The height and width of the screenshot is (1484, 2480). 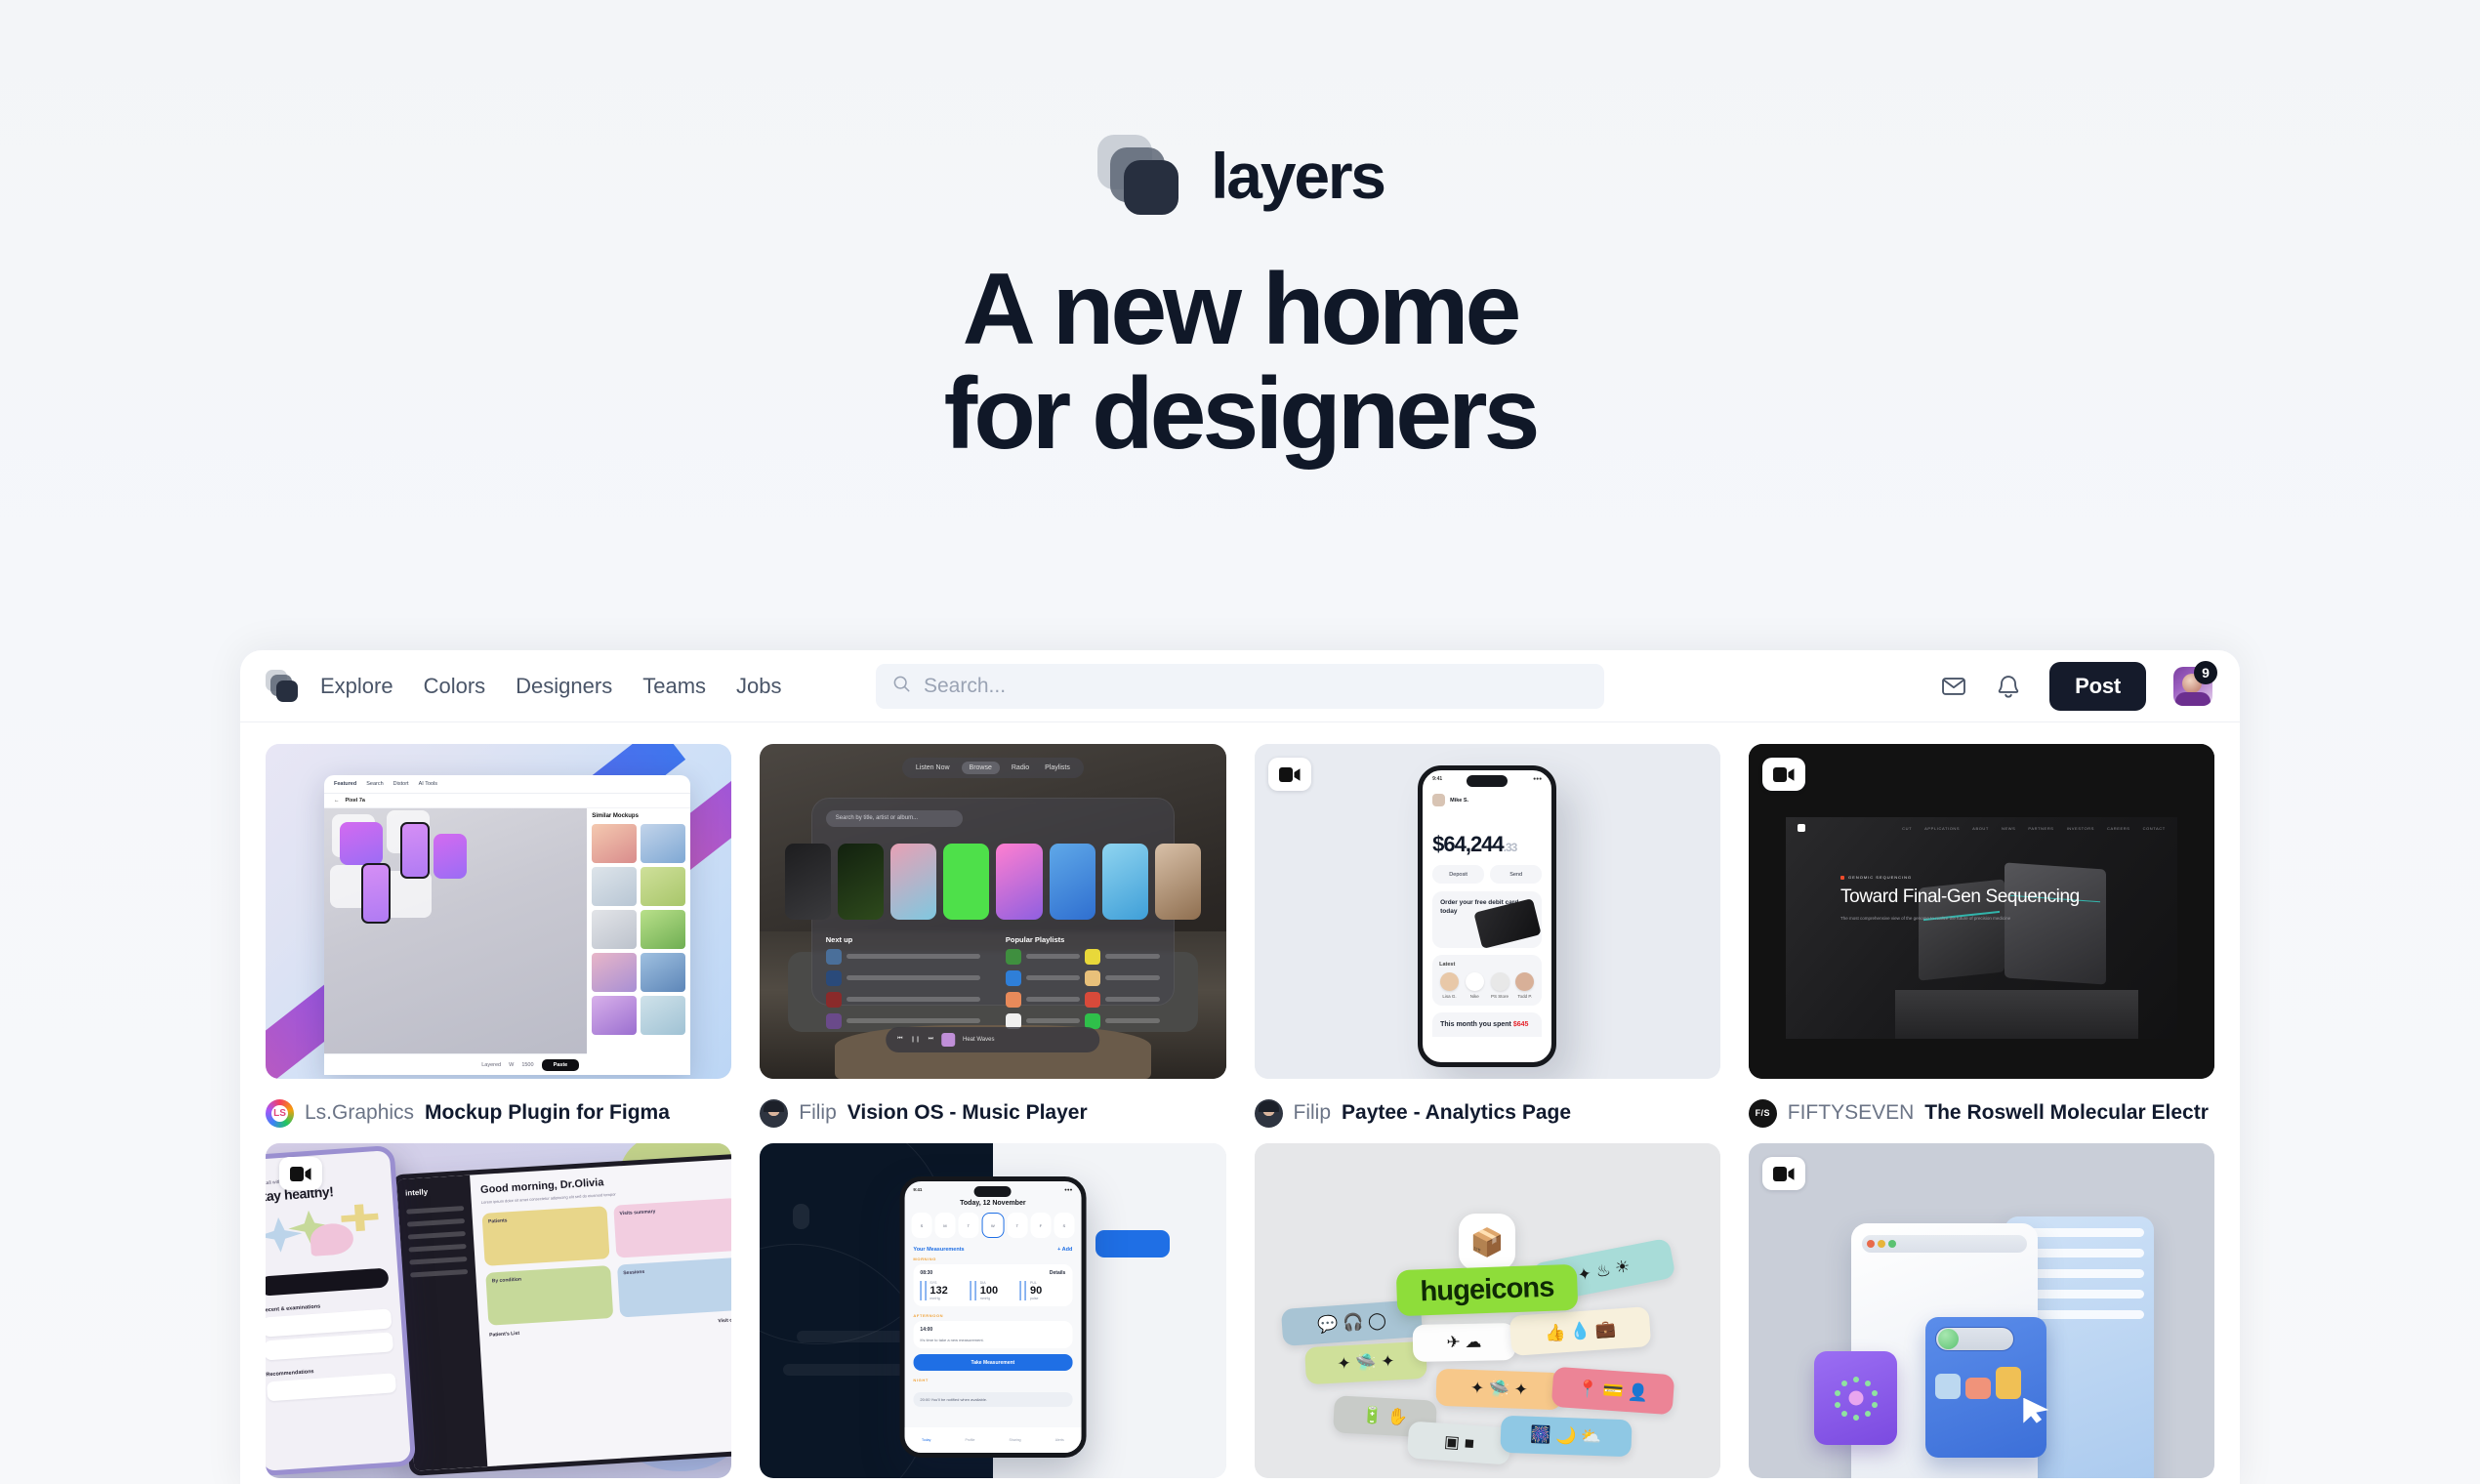 I want to click on art-card-by-condition: By condition, so click(x=549, y=1295).